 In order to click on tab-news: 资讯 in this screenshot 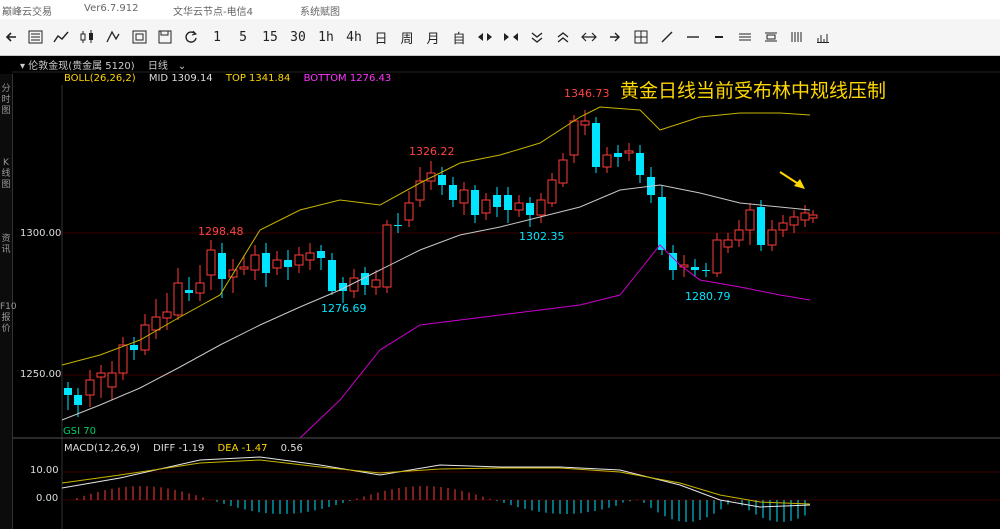, I will do `click(6, 245)`.